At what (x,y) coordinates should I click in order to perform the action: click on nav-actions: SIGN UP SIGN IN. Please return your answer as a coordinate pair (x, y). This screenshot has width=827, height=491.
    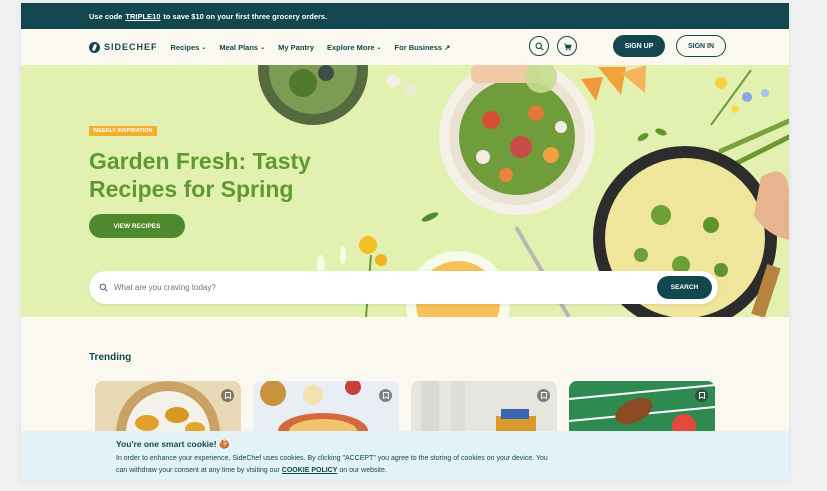
    Looking at the image, I should click on (627, 46).